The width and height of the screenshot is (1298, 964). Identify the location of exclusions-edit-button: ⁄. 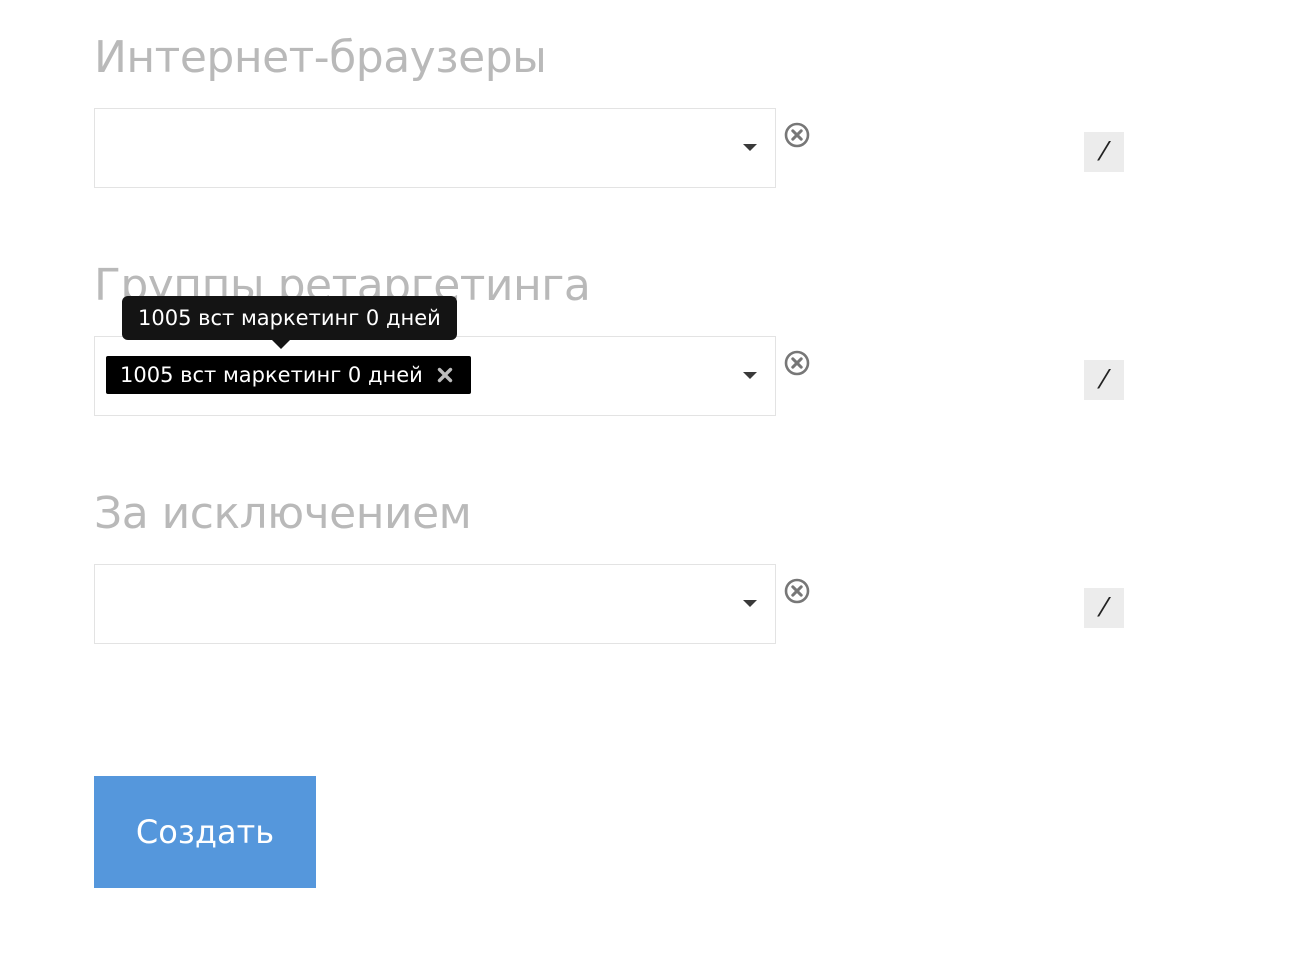
(1104, 608).